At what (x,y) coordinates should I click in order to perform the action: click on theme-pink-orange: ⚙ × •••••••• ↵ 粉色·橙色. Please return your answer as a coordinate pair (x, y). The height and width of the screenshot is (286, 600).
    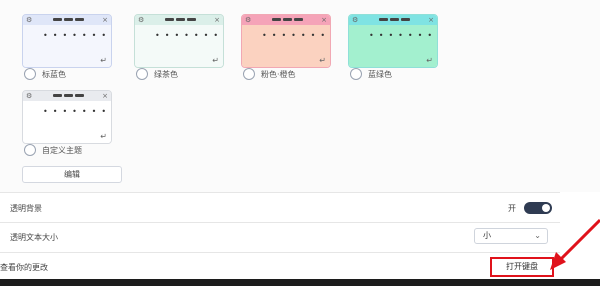
    Looking at the image, I should click on (286, 47).